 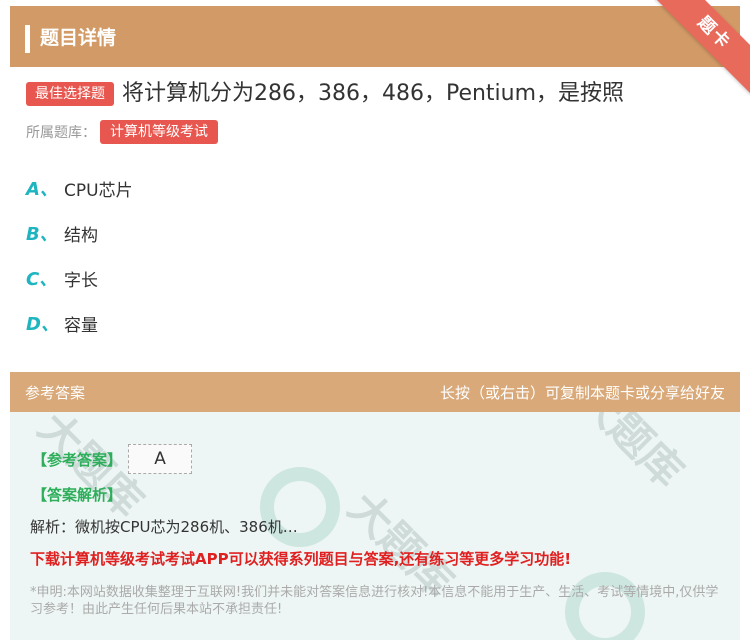 I want to click on app-promo-link: 下载计算机等级考试考试APP可以获得系列题目与答案,还有练习等更多学习功能!, so click(x=300, y=558).